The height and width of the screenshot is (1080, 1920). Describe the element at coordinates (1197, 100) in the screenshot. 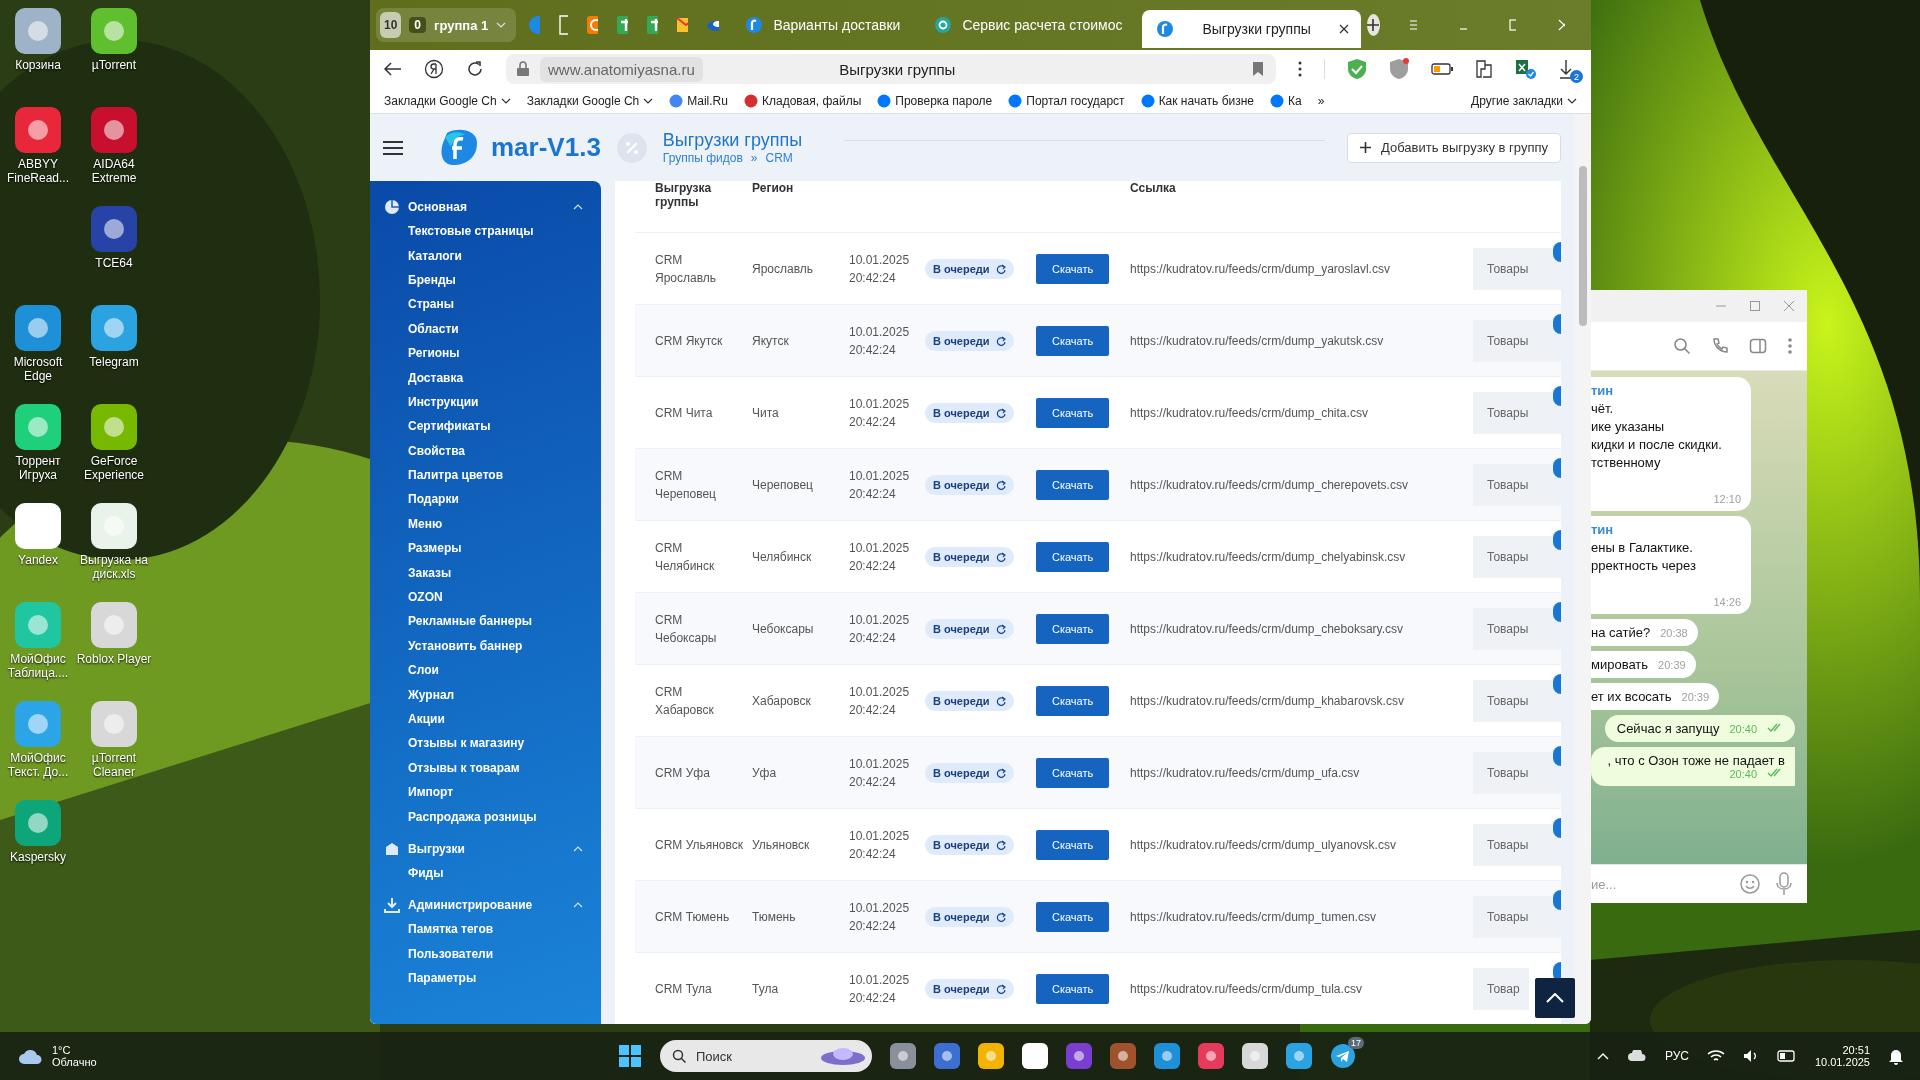

I see `bookmark-item: Как начать бизне` at that location.